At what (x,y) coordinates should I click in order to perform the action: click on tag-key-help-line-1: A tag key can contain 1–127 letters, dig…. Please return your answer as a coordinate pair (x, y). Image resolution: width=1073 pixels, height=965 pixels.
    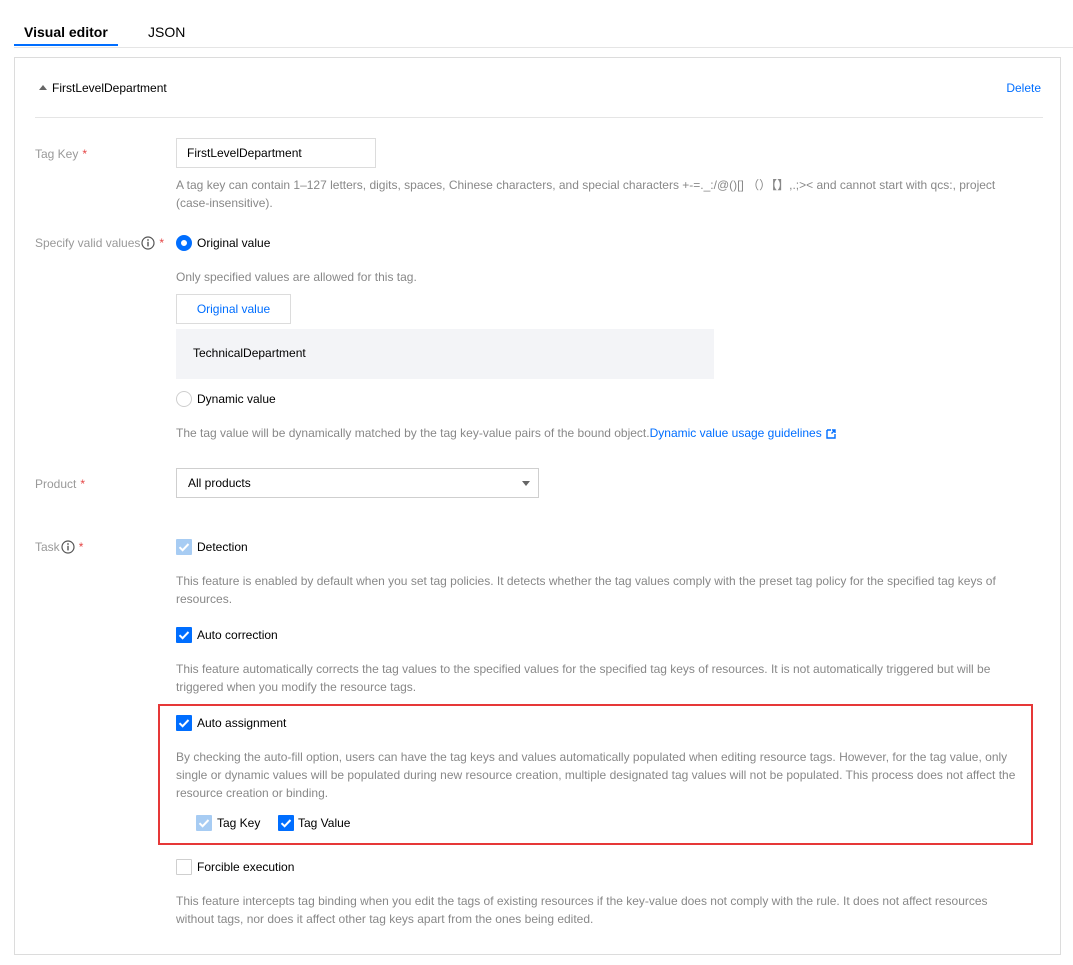
    Looking at the image, I should click on (586, 185).